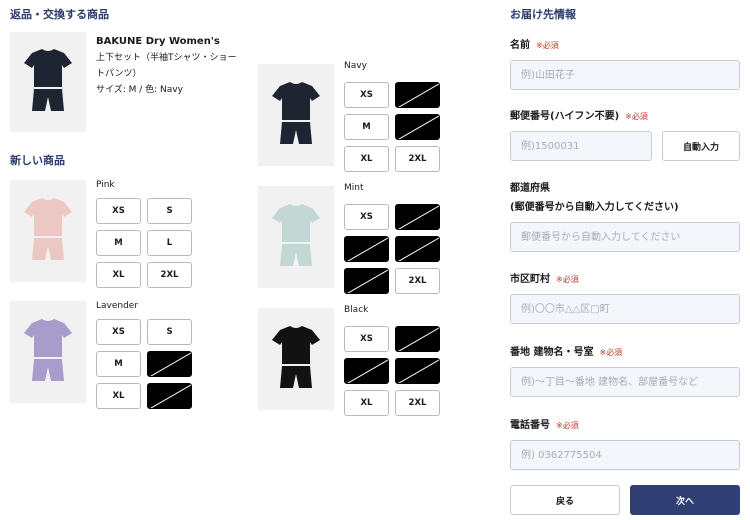 The height and width of the screenshot is (520, 750). Describe the element at coordinates (118, 275) in the screenshot. I see `size-button-pink-xl: XL` at that location.